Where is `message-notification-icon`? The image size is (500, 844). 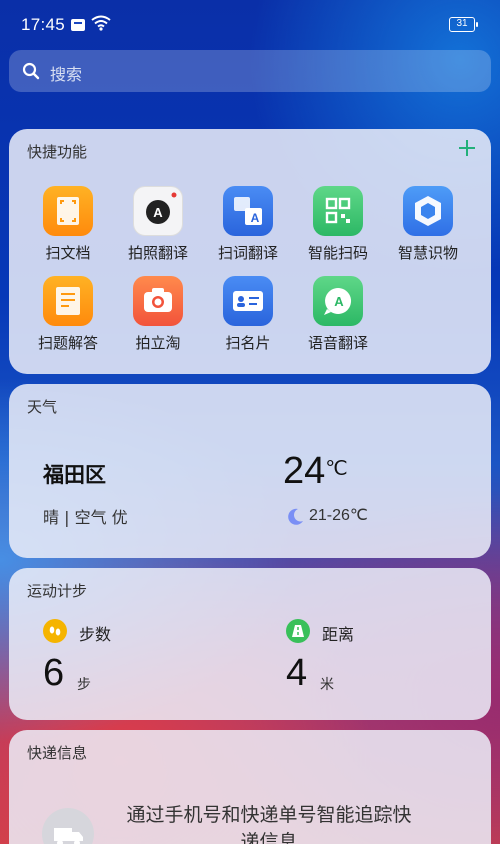
message-notification-icon is located at coordinates (78, 25).